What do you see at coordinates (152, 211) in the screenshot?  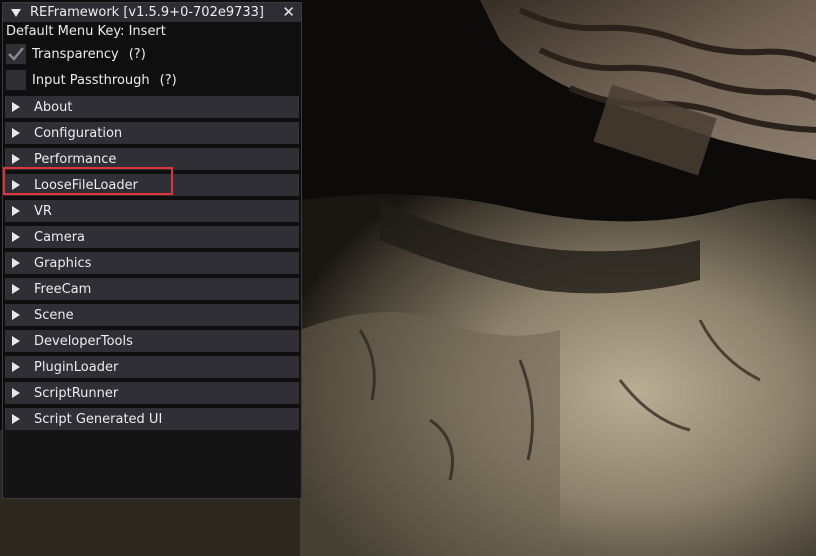 I see `section-vr: VR` at bounding box center [152, 211].